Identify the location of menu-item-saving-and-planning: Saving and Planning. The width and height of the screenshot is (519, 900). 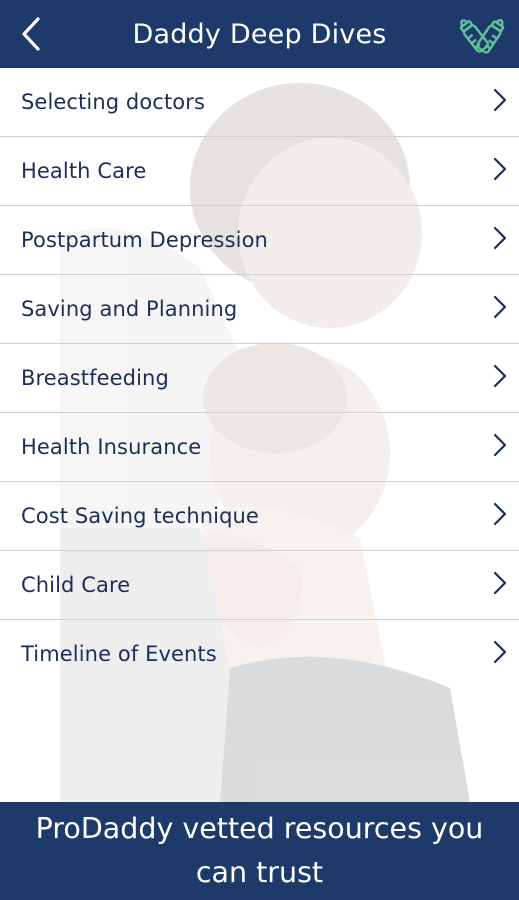
(259, 309).